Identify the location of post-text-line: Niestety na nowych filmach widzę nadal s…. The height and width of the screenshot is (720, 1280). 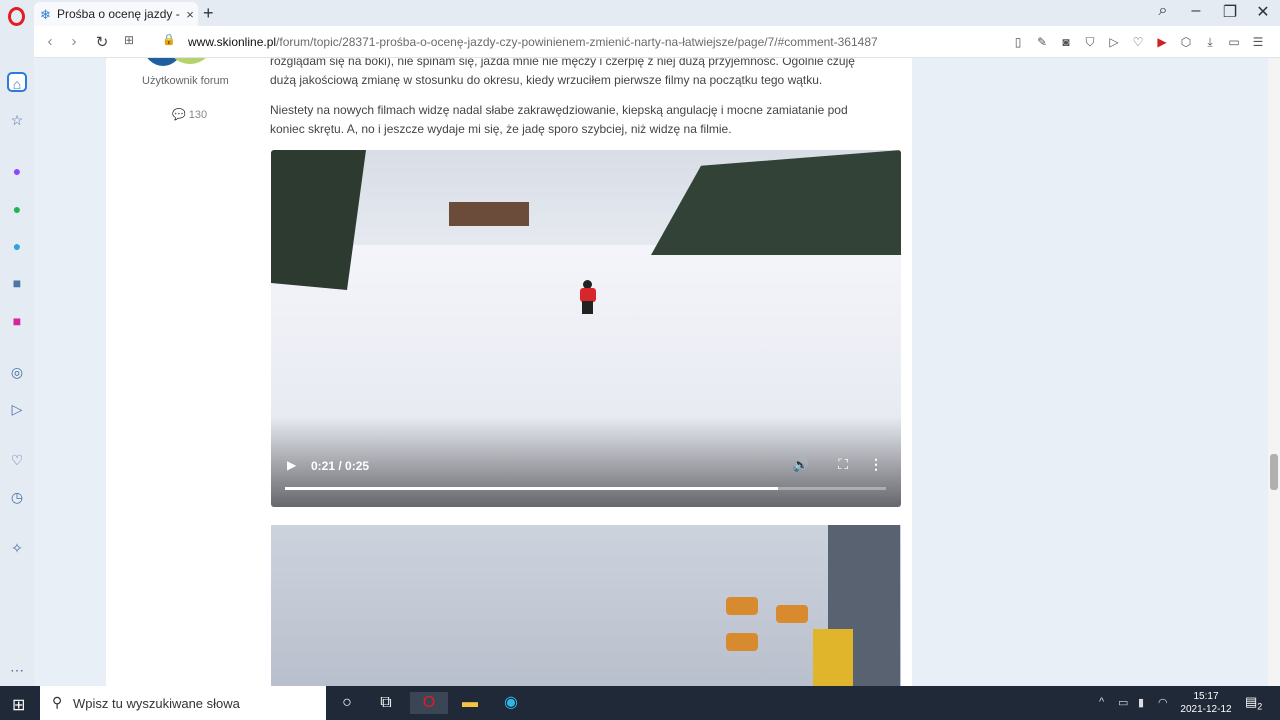
(559, 110).